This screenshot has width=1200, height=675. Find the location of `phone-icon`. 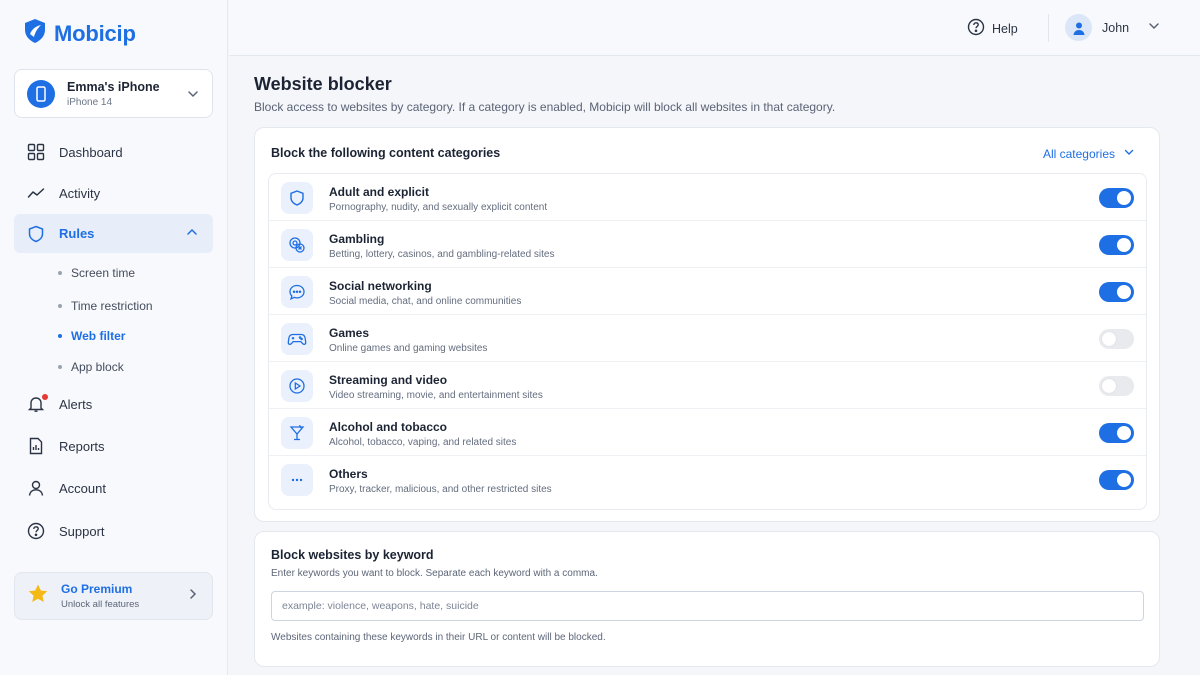

phone-icon is located at coordinates (41, 93).